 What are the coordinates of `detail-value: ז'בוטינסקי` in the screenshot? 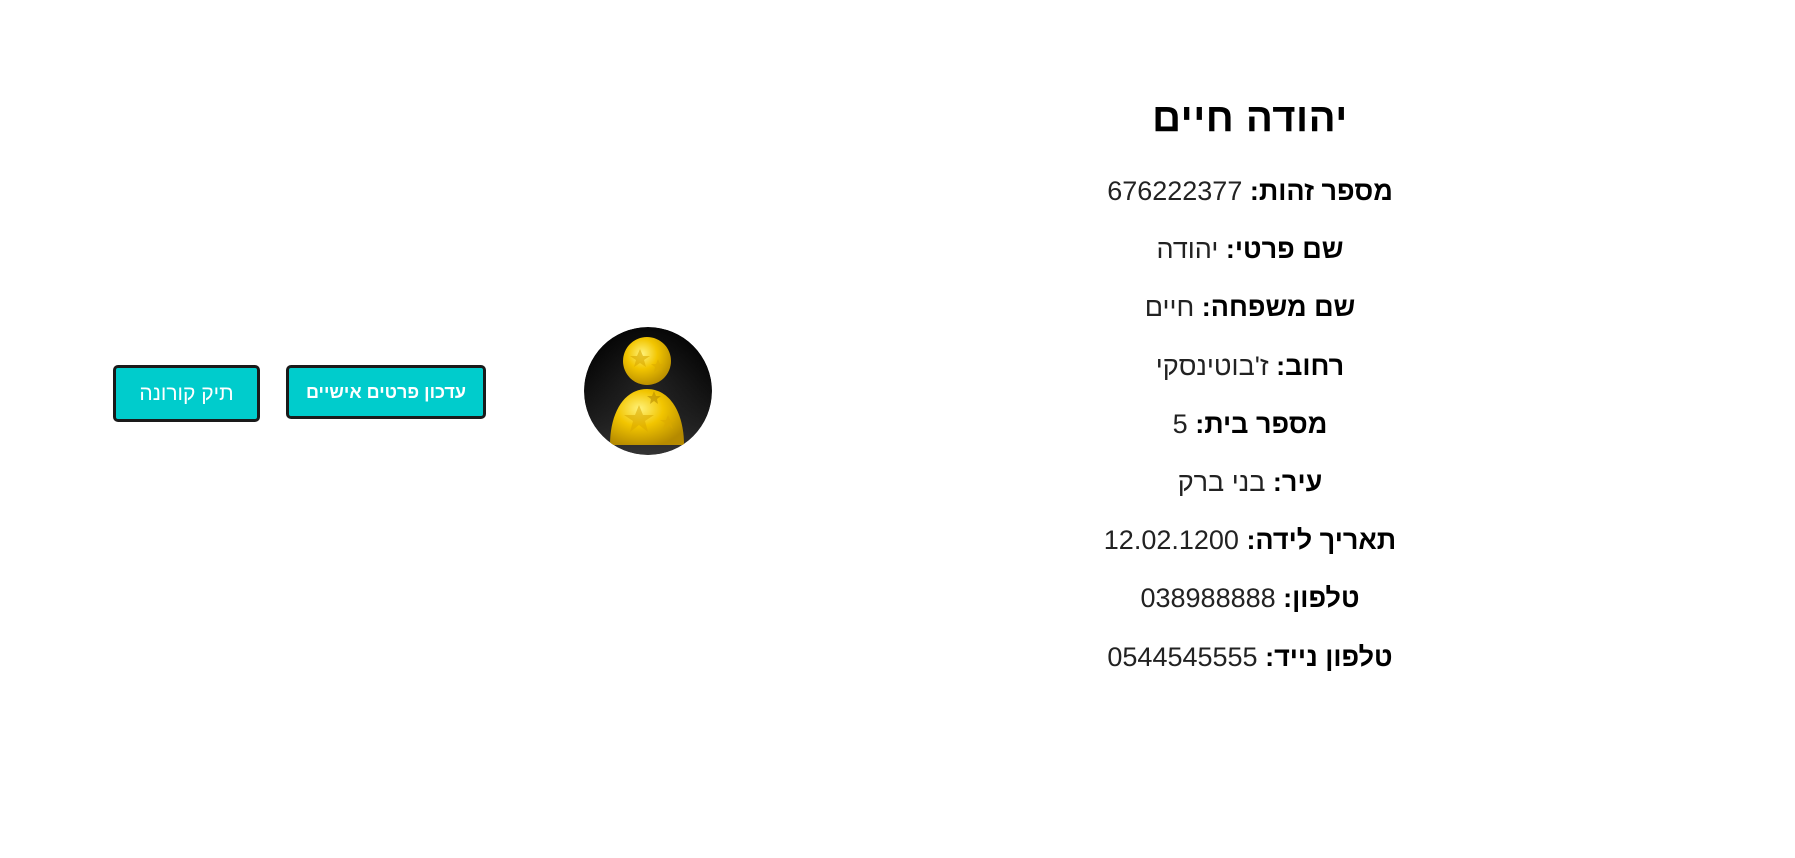 It's located at (1212, 365).